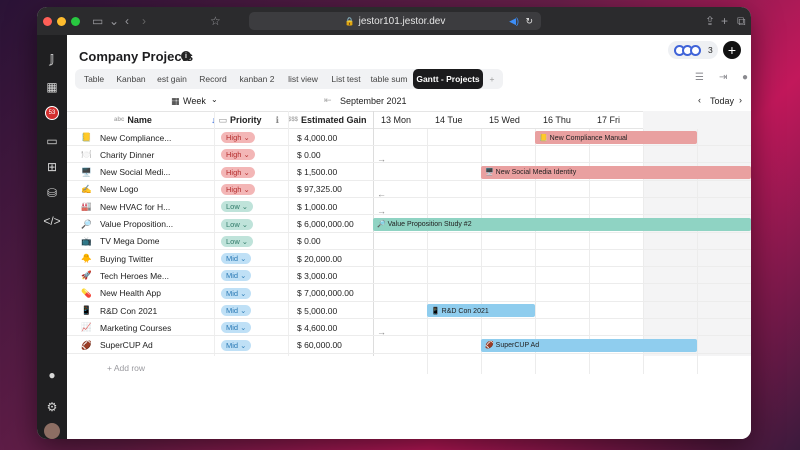 The image size is (800, 450). I want to click on today-button: Today, so click(722, 101).